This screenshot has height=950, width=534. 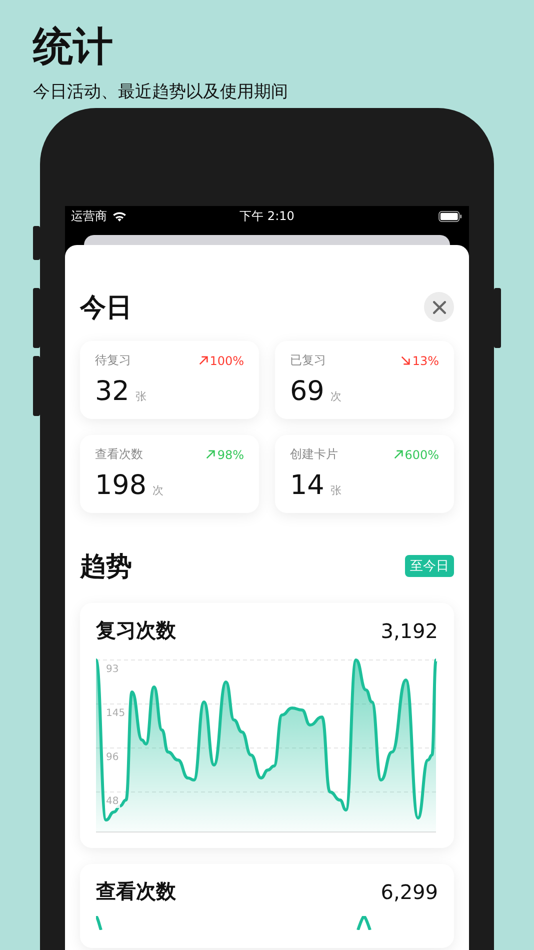 I want to click on battery-icon, so click(x=450, y=216).